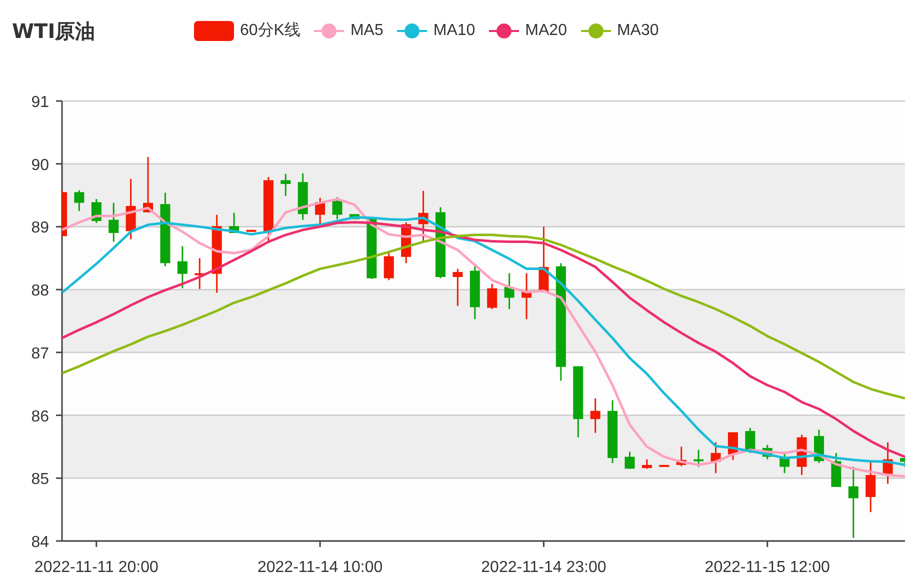 The image size is (919, 579). I want to click on chart-title: WTI原油, so click(54, 31).